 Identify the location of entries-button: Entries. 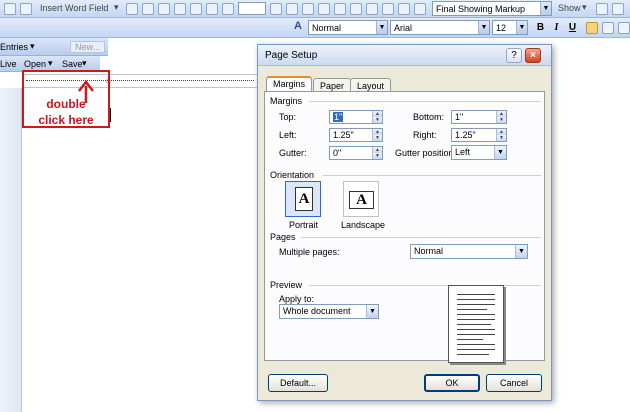
(14, 47).